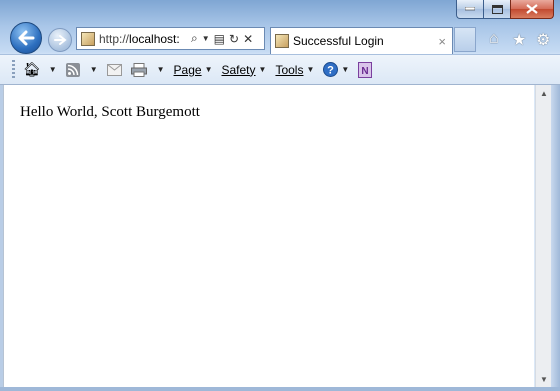 The image size is (560, 391). I want to click on print-button: ▼, so click(147, 69).